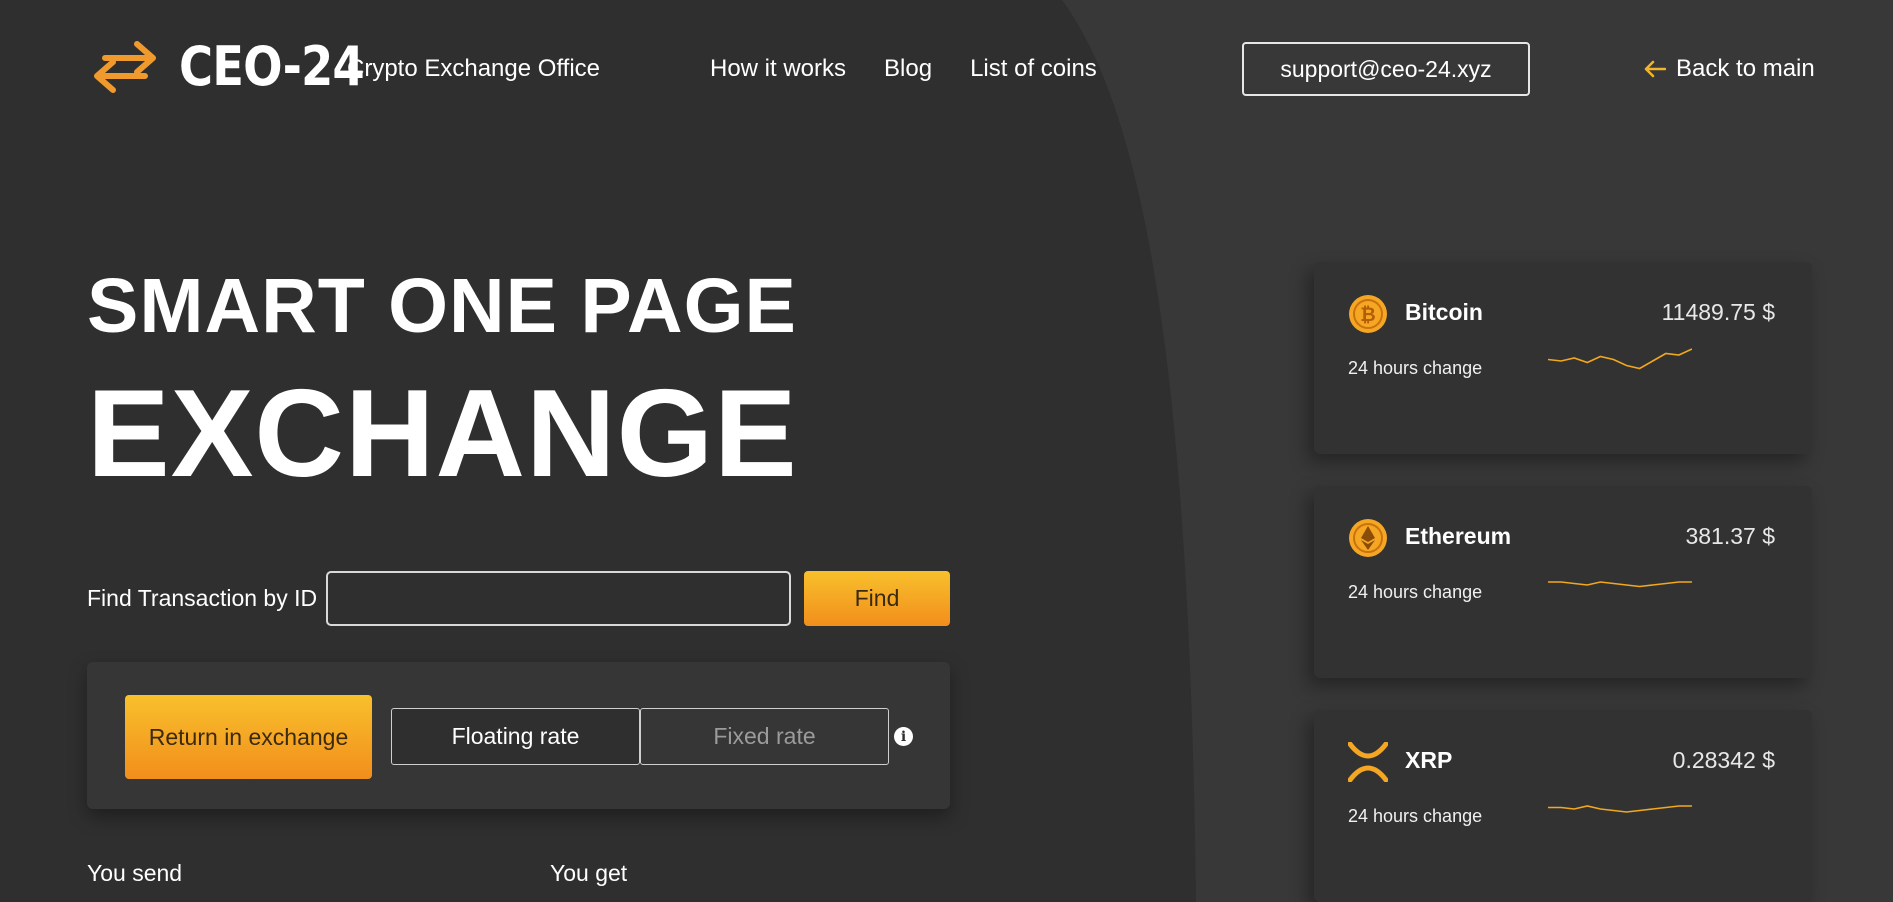 This screenshot has width=1893, height=902. I want to click on coin-name: XRP, so click(1429, 760).